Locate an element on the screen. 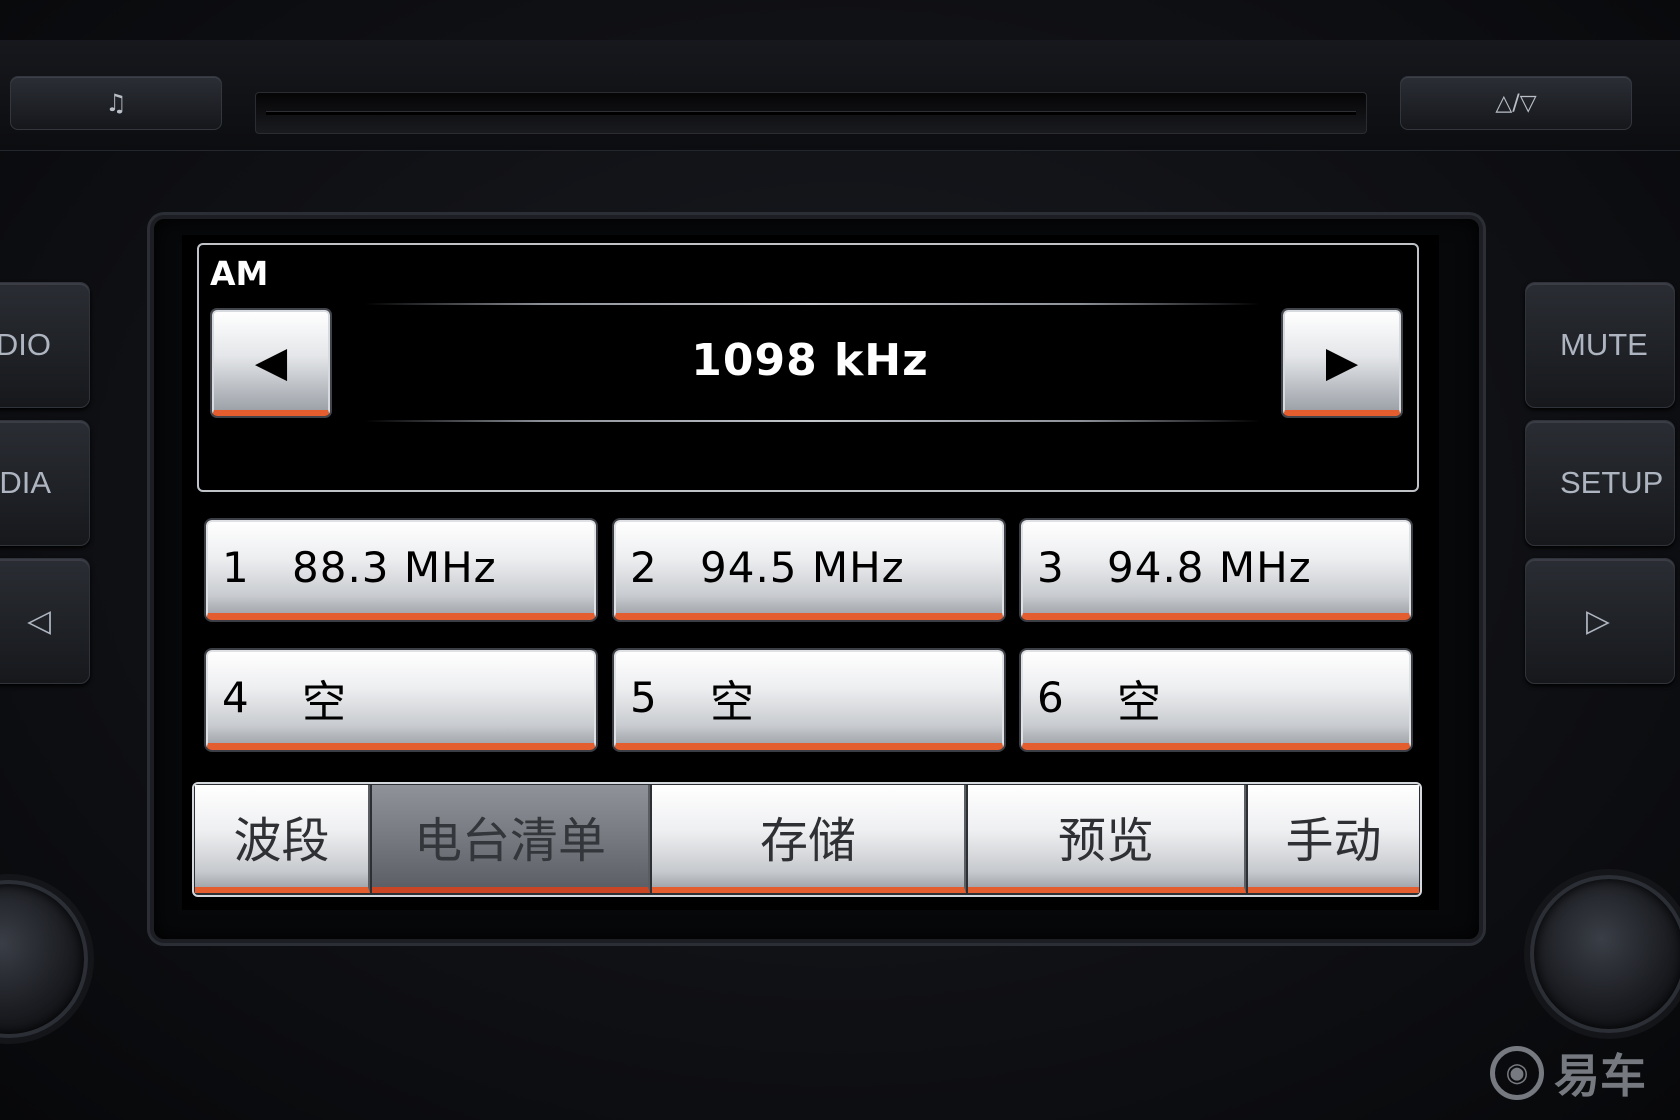 This screenshot has height=1120, width=1680. watermark: ◉ 易车 is located at coordinates (1568, 1073).